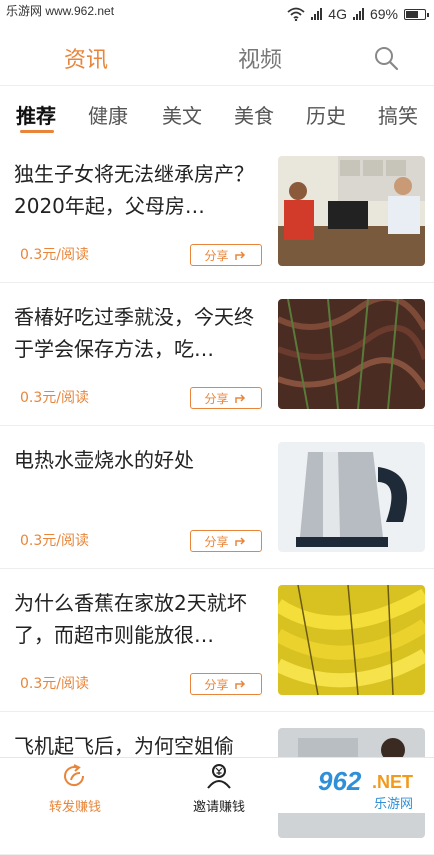 This screenshot has width=434, height=855. Describe the element at coordinates (74, 807) in the screenshot. I see `nav-share-earn-label: 转发赚钱` at that location.